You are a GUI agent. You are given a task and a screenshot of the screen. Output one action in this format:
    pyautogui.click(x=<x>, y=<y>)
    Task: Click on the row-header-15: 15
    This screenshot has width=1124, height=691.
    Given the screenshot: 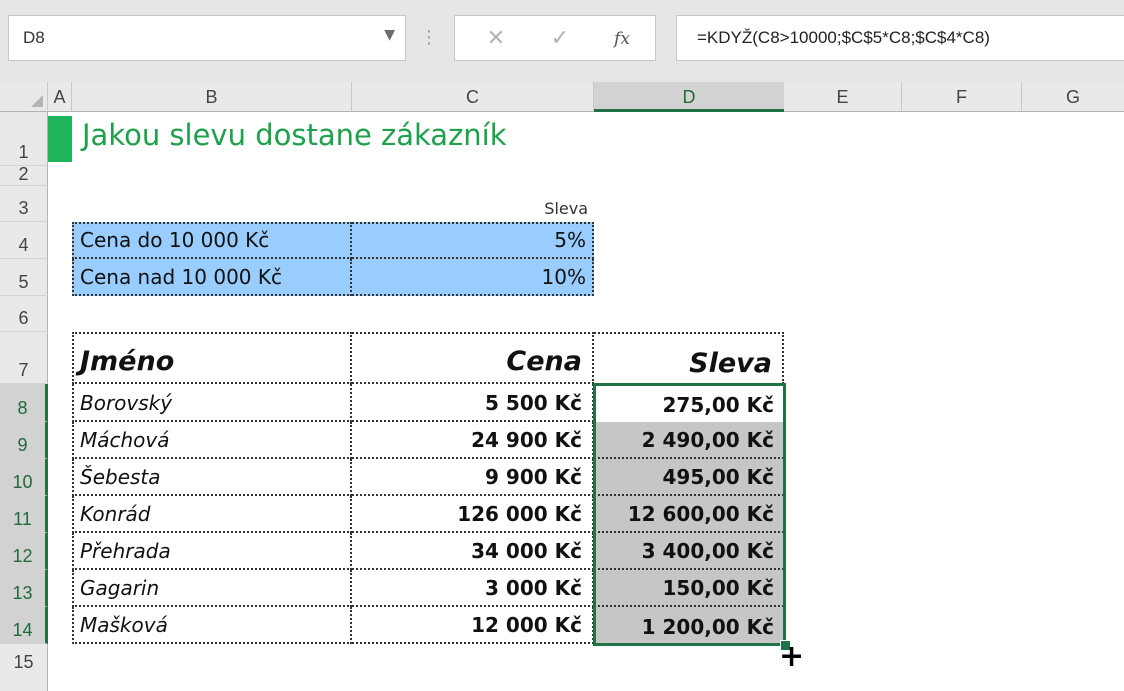 What is the action you would take?
    pyautogui.click(x=24, y=667)
    